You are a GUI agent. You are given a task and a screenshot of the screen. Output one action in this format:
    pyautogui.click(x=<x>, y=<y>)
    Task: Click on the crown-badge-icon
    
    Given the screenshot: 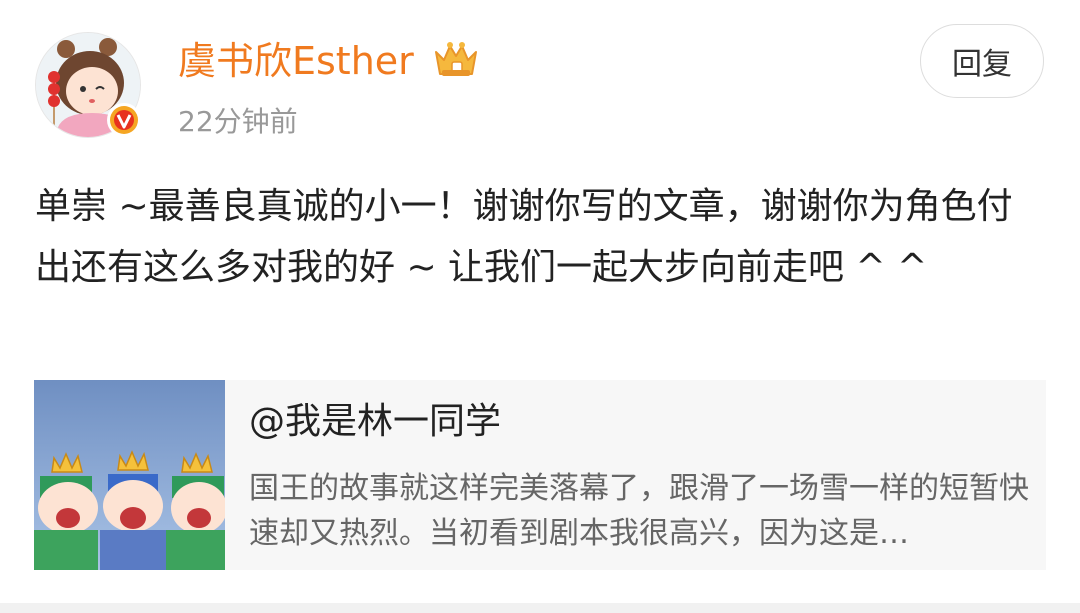 What is the action you would take?
    pyautogui.click(x=456, y=60)
    